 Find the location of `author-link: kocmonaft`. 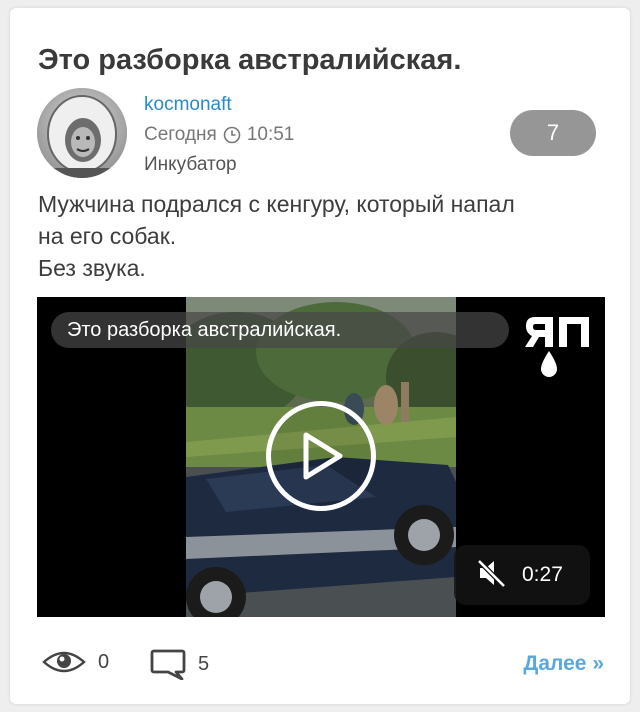

author-link: kocmonaft is located at coordinates (188, 105).